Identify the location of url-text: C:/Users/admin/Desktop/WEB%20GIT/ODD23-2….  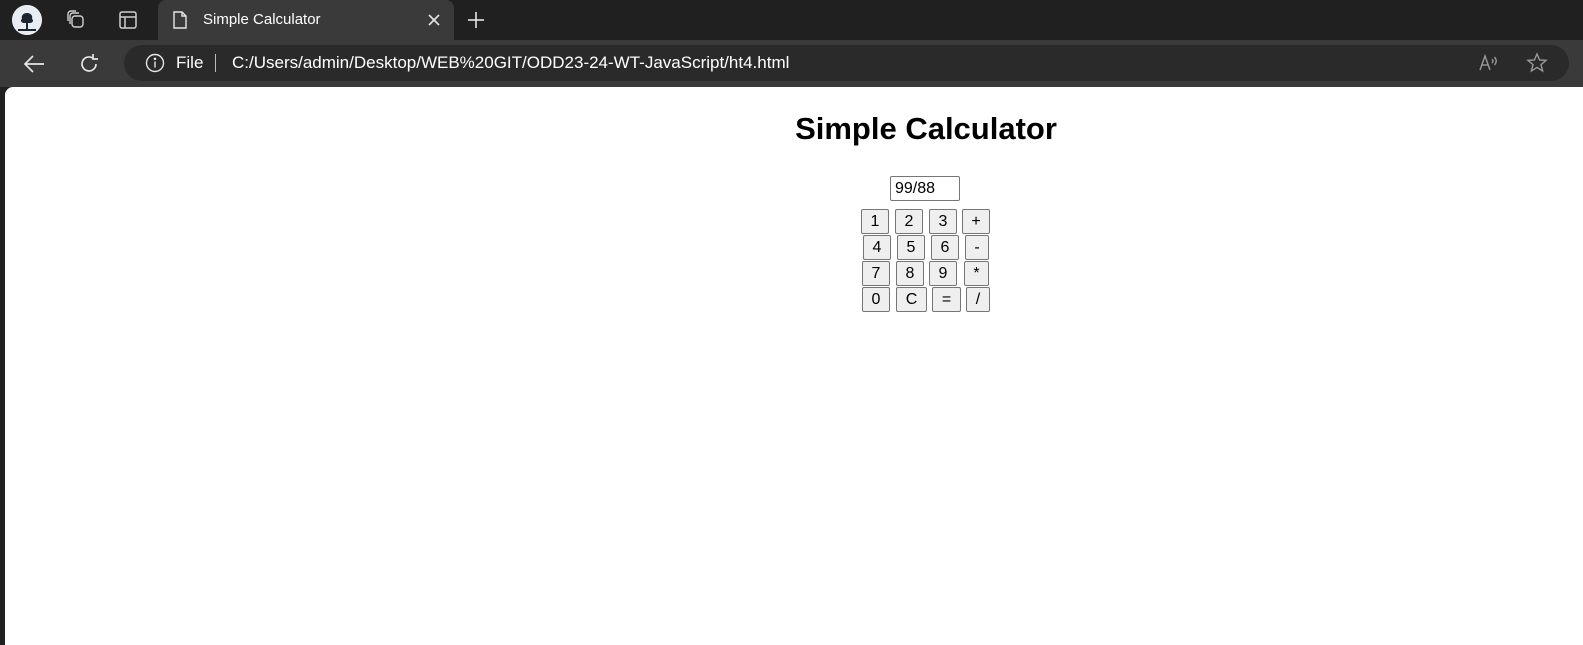
(510, 63).